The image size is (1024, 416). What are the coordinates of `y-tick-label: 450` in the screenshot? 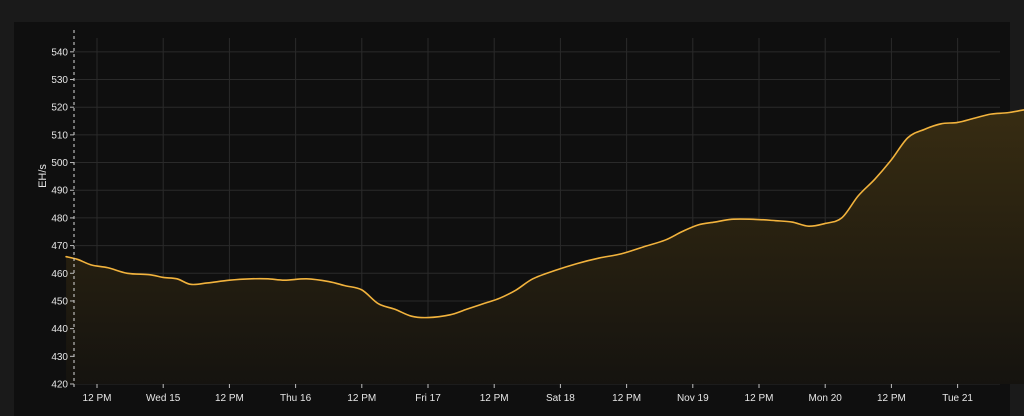 It's located at (59, 301).